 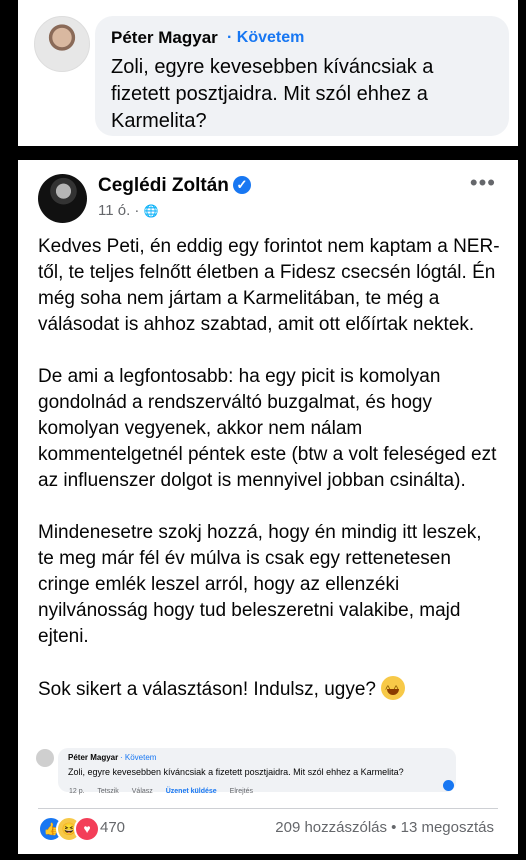 I want to click on globe-icon: 🌐, so click(x=151, y=211).